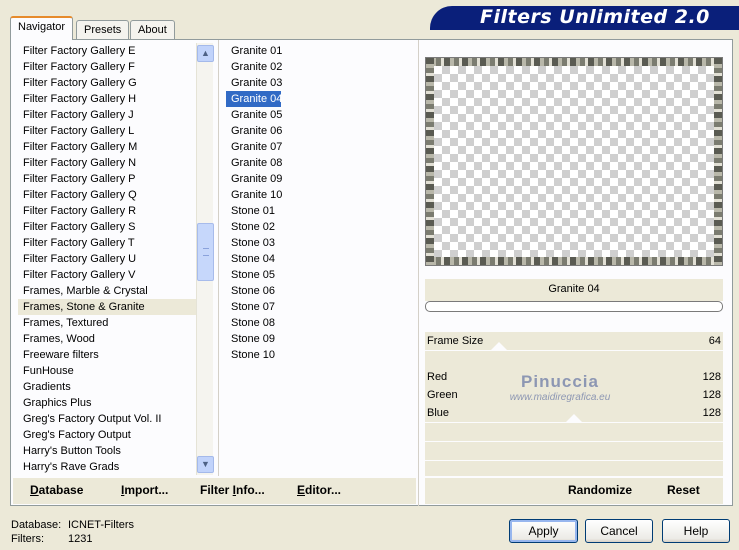 The width and height of the screenshot is (739, 550). What do you see at coordinates (205, 53) in the screenshot?
I see `scroll-up-button: ▲` at bounding box center [205, 53].